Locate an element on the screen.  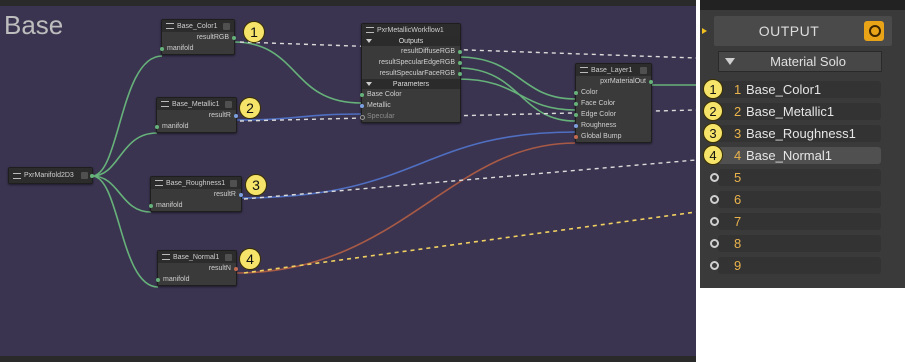
output-node: OUTPUT is located at coordinates (803, 31).